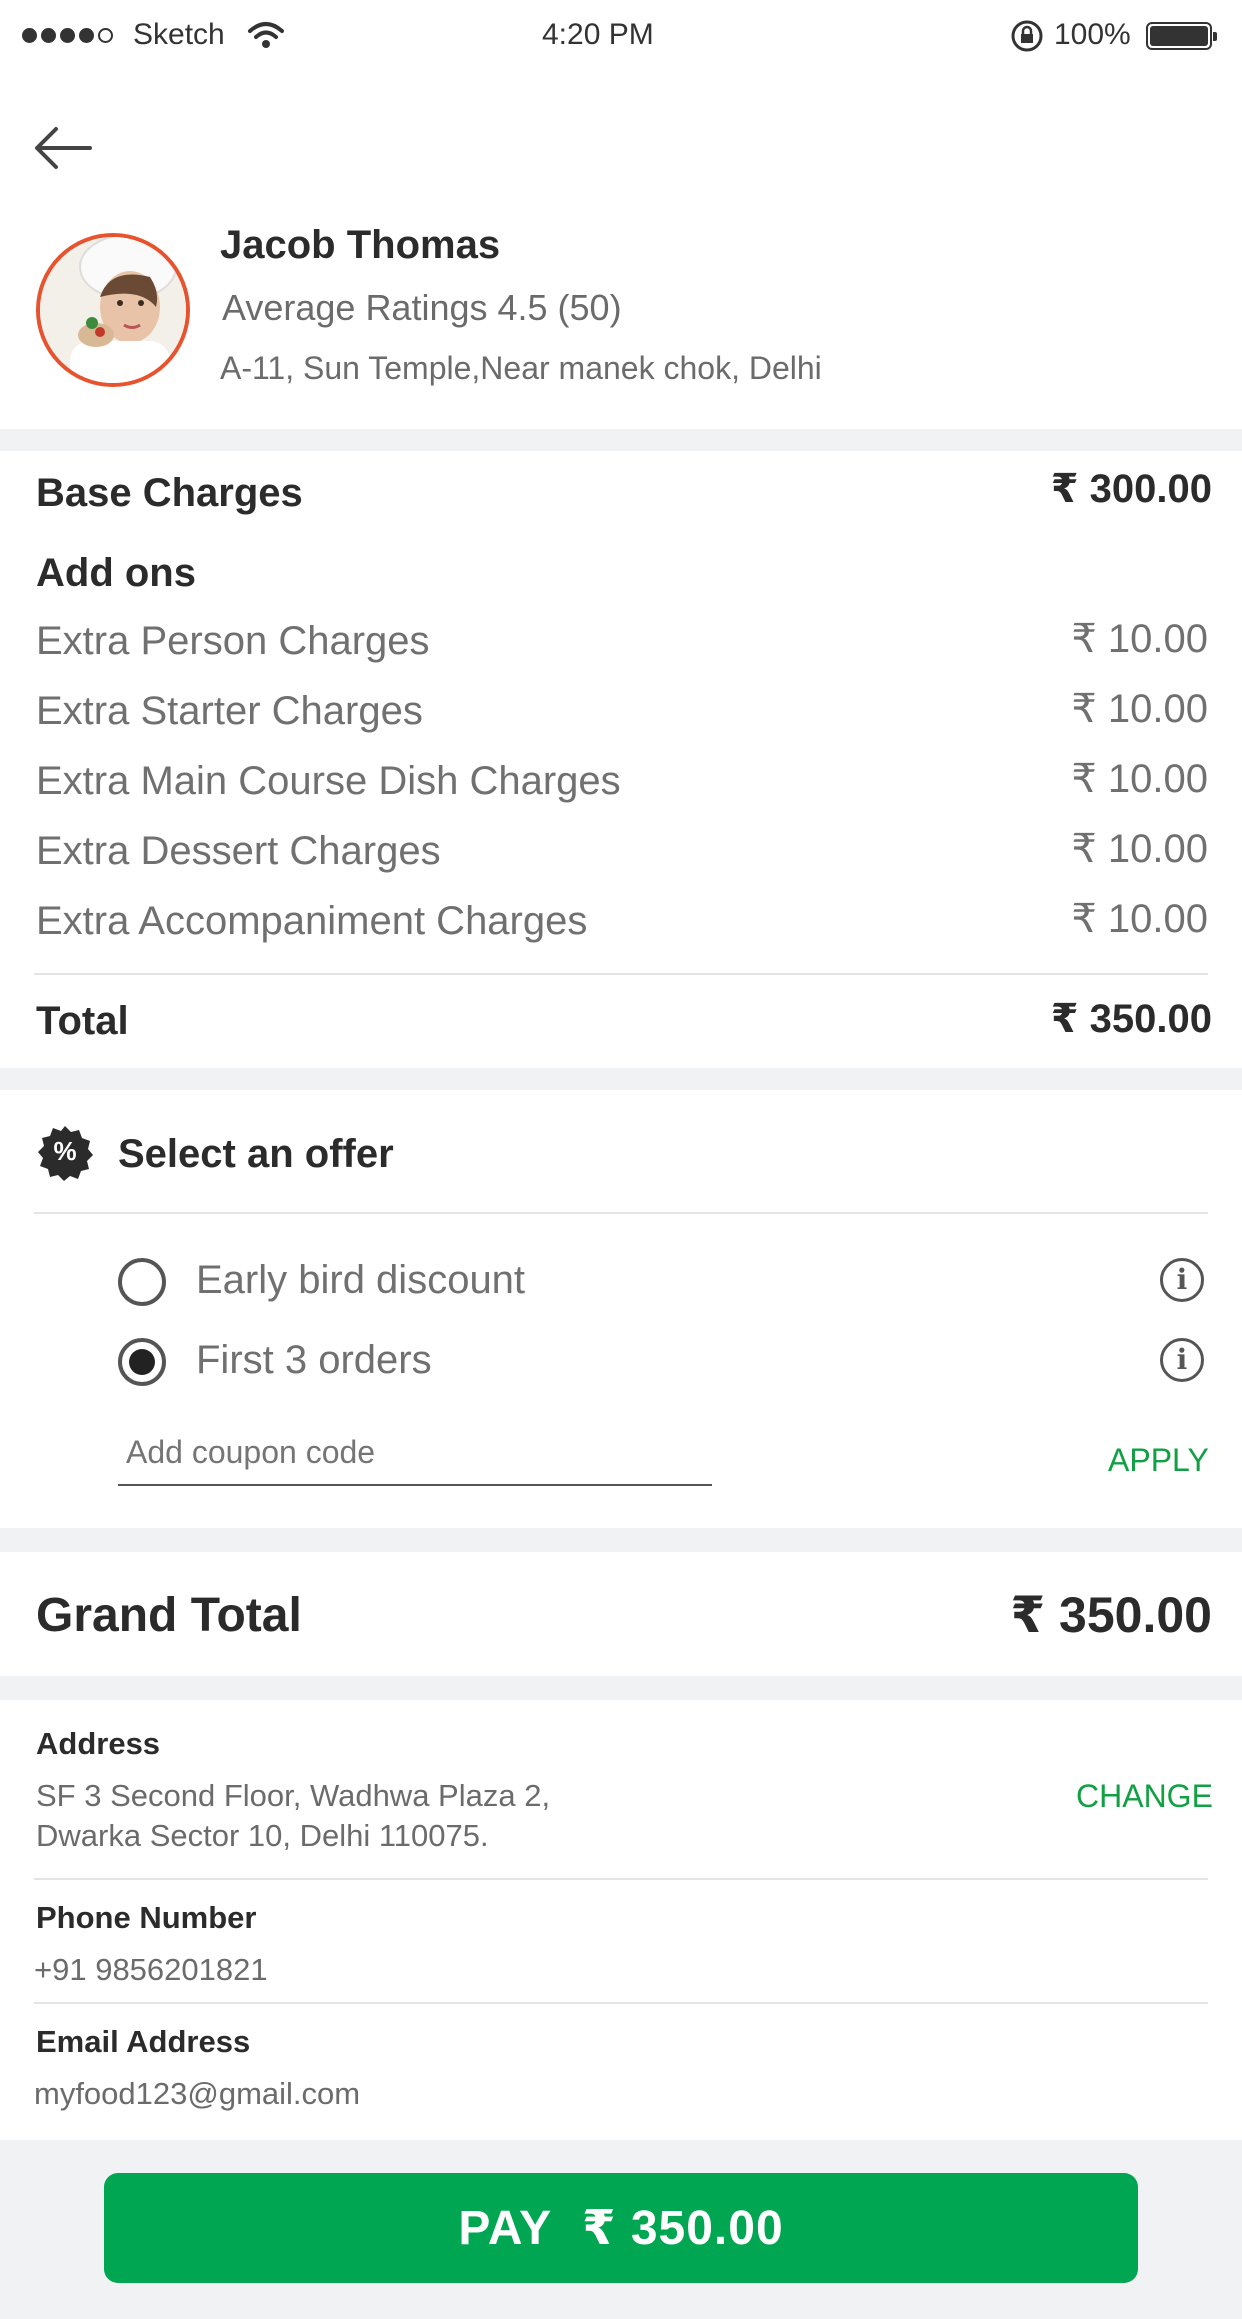  Describe the element at coordinates (142, 1362) in the screenshot. I see `offer-radio-first-orders` at that location.